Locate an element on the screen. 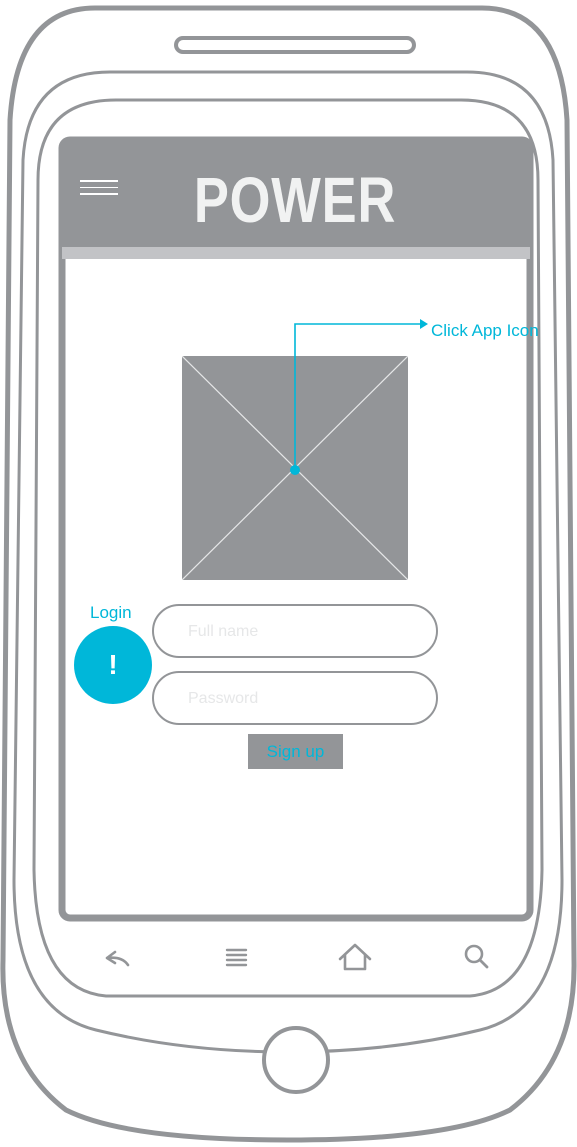 This screenshot has width=577, height=1147. fullname-input is located at coordinates (303, 632).